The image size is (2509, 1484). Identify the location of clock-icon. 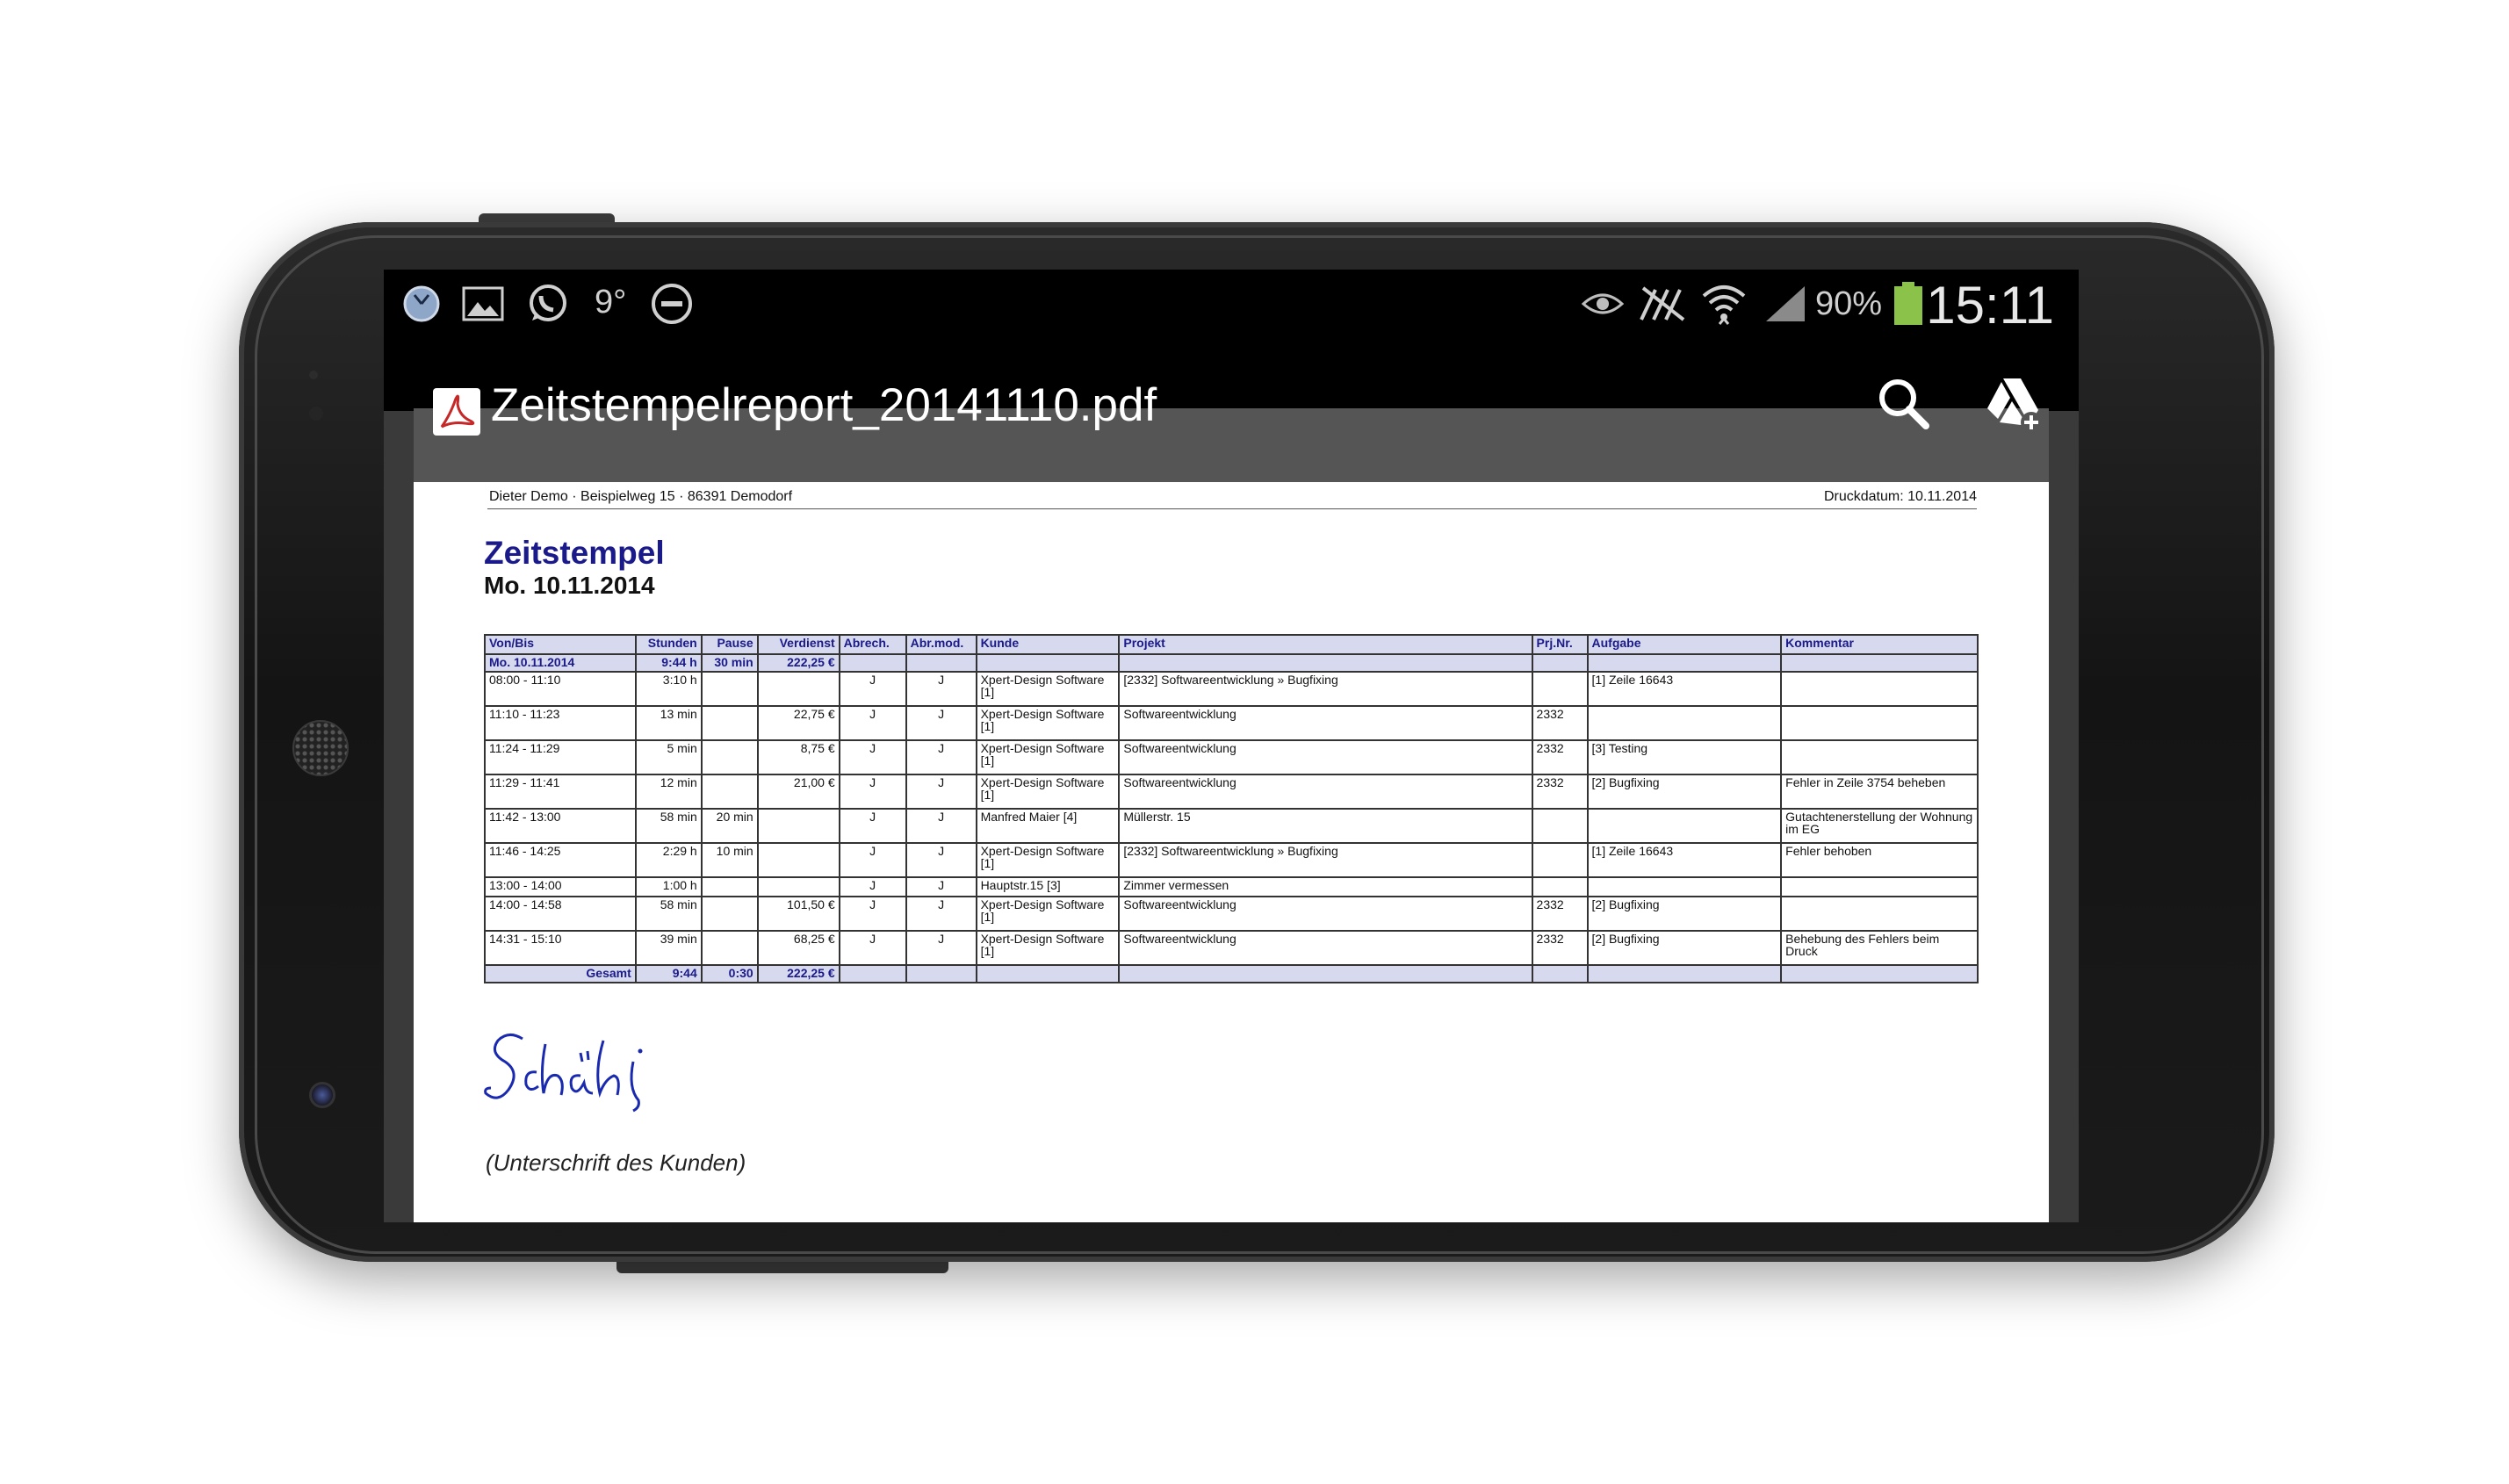
(421, 304).